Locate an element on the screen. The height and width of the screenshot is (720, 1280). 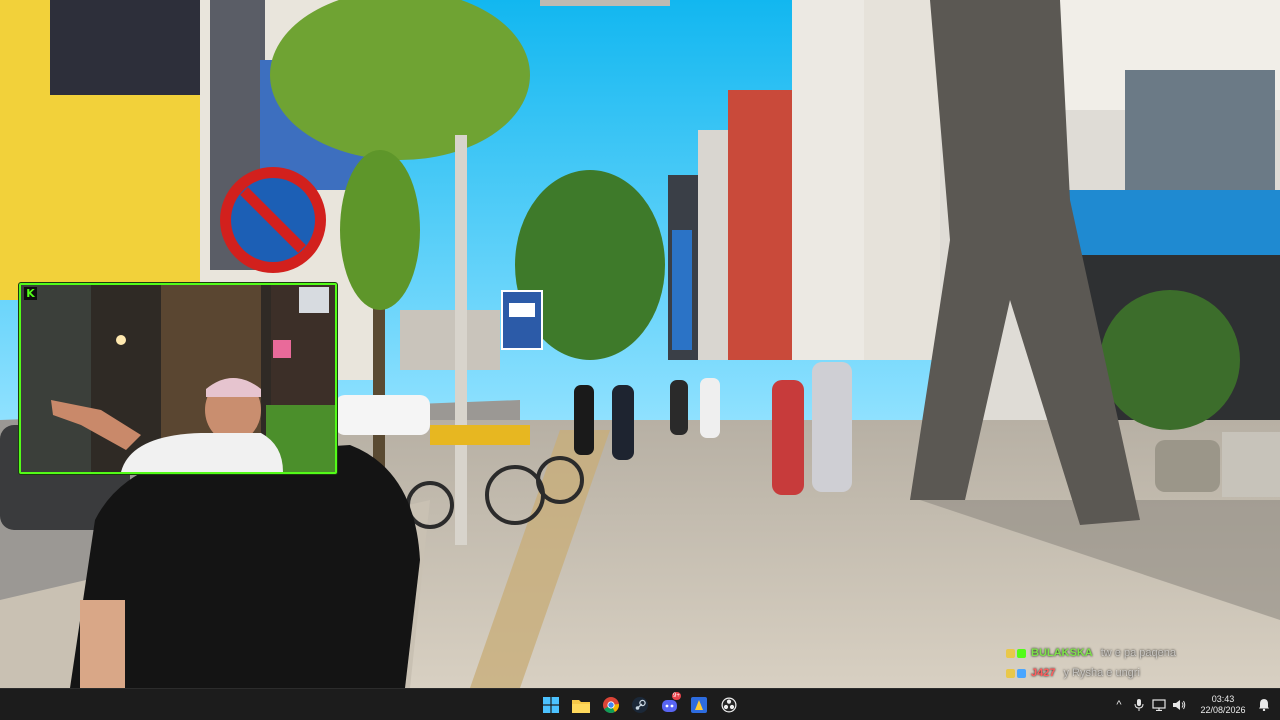
chrome-button is located at coordinates (611, 705).